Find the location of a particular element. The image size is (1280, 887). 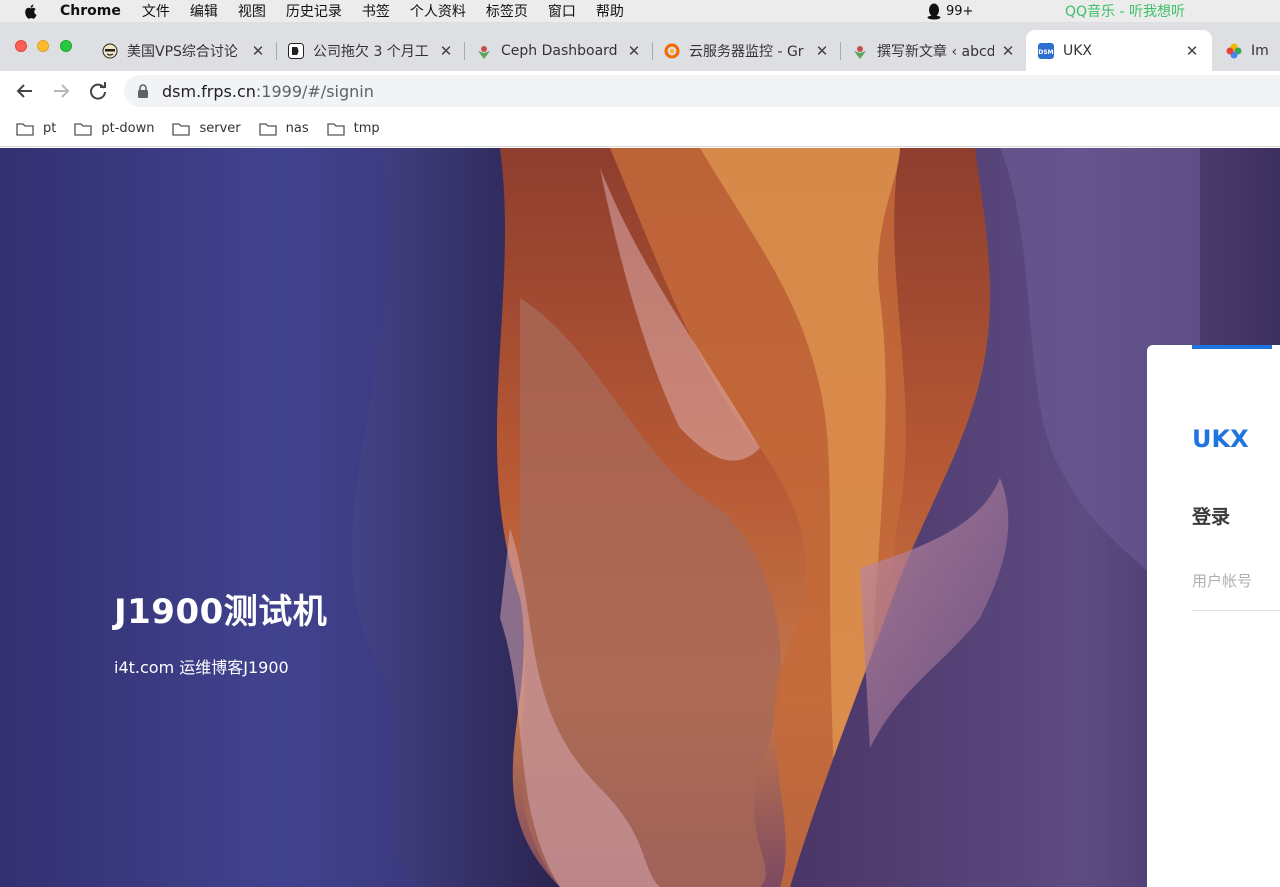

tab-imgk: ImgK is located at coordinates (1247, 50).